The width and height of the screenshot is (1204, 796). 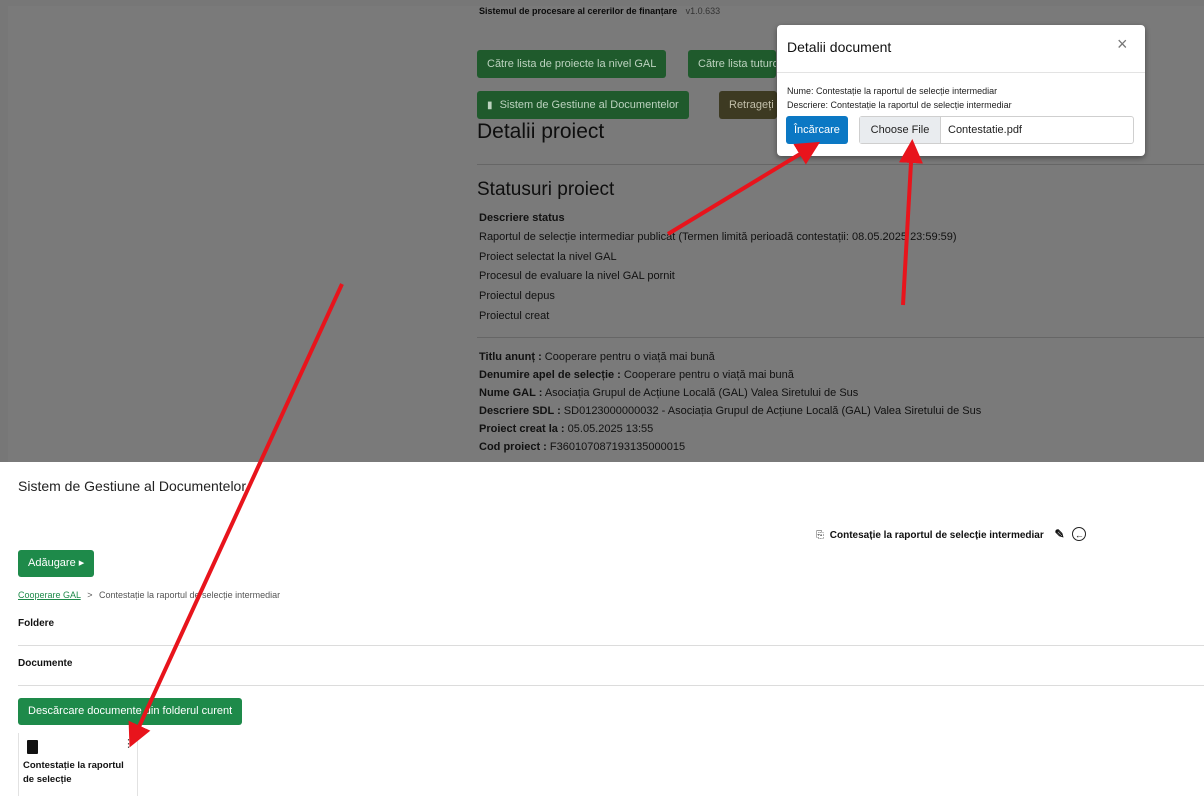 I want to click on arrow-to-choose-file, so click(x=911, y=222).